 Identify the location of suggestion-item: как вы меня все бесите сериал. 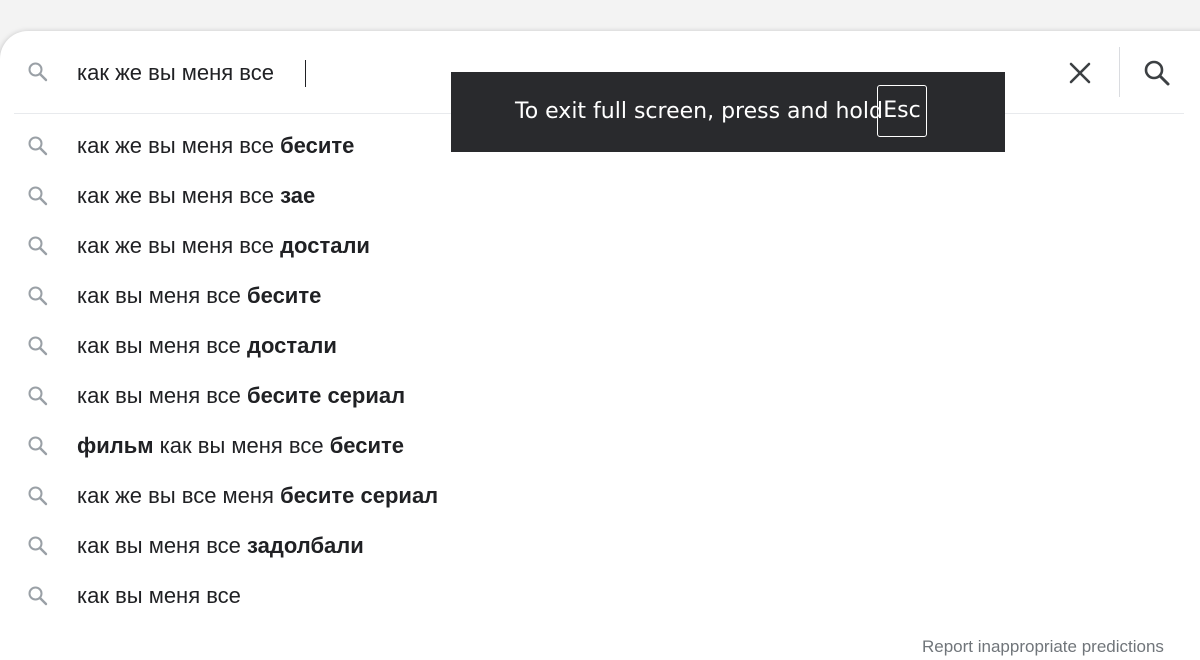
(600, 396).